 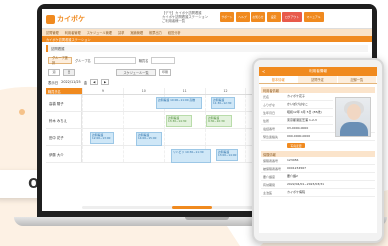 What do you see at coordinates (85, 82) in the screenshot?
I see `weekday-label: 金` at bounding box center [85, 82].